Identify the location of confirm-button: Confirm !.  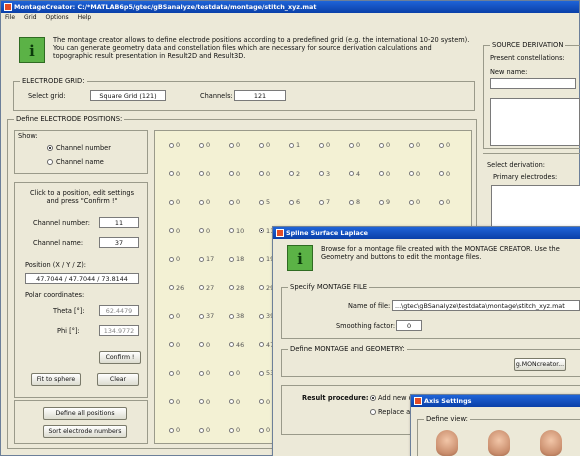
(120, 357).